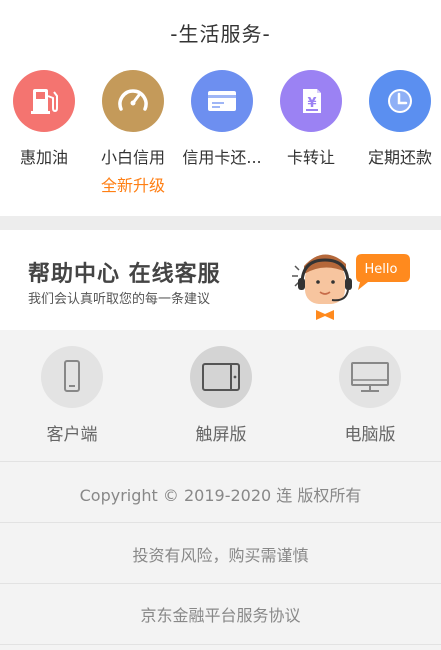  I want to click on service-label: 卡转让, so click(310, 157).